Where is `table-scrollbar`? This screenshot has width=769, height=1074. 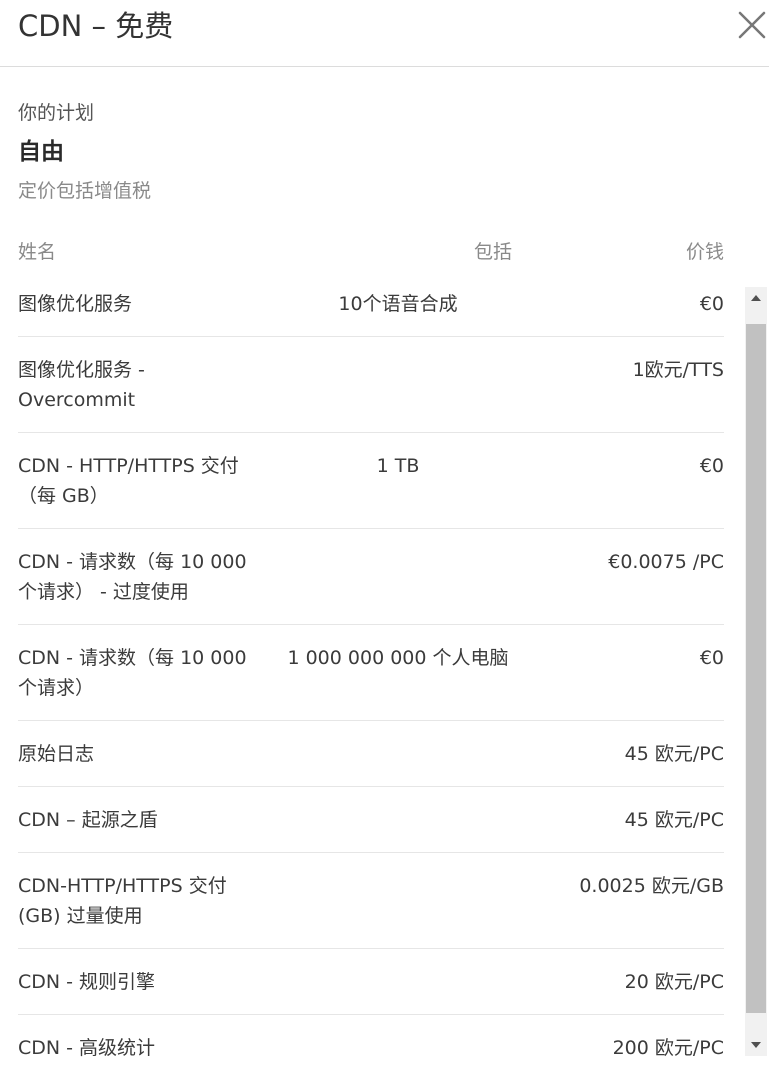 table-scrollbar is located at coordinates (756, 671).